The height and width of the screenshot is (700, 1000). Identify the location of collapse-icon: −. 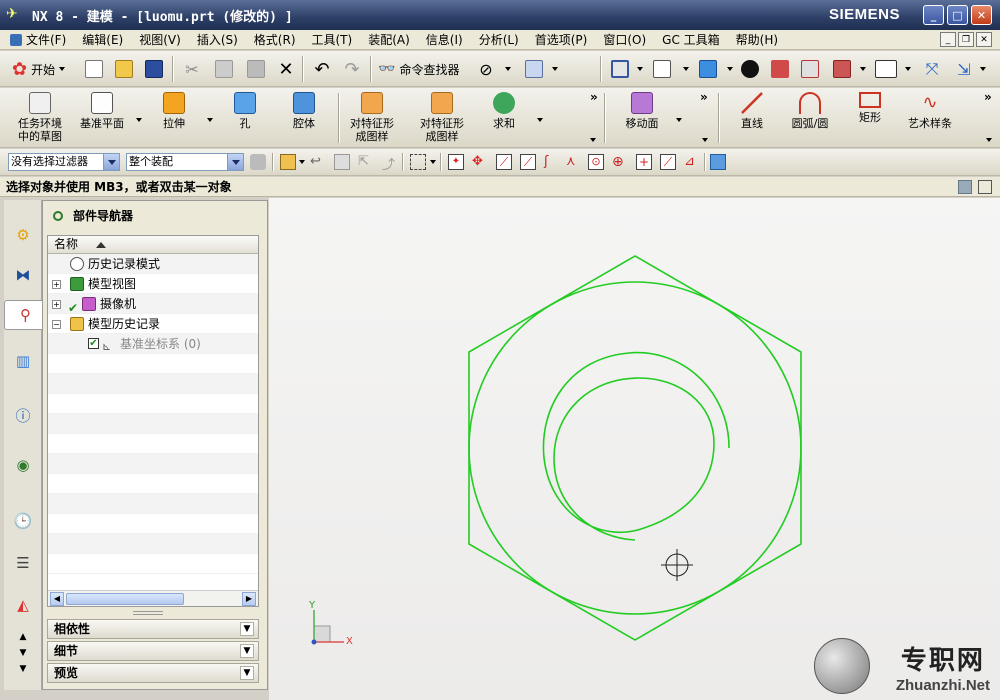
(56, 324).